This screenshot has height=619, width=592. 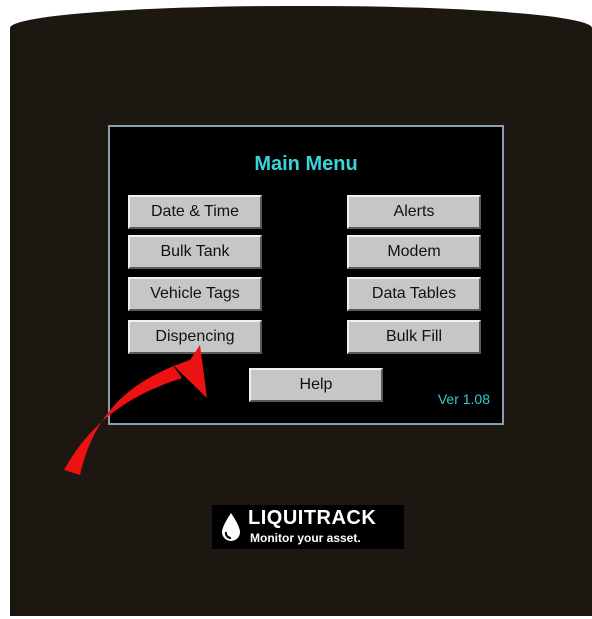 I want to click on logo-tagline: Monitor your asset., so click(x=305, y=538).